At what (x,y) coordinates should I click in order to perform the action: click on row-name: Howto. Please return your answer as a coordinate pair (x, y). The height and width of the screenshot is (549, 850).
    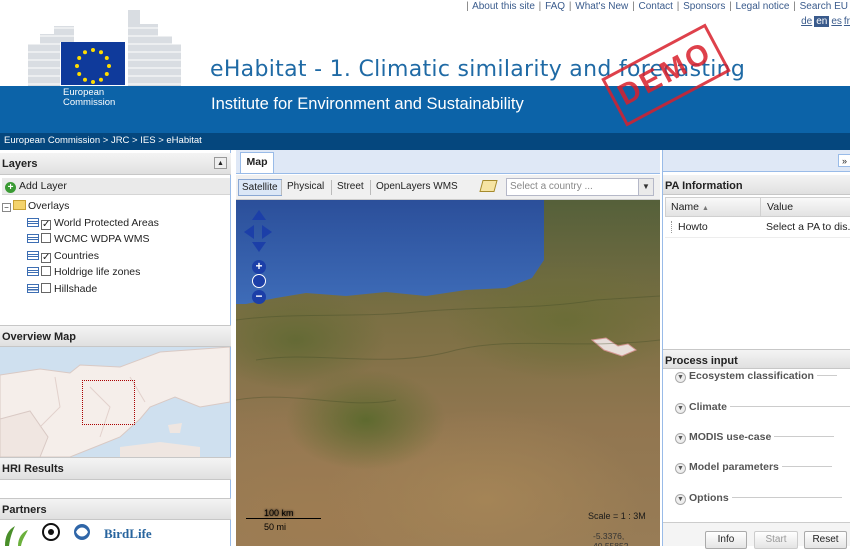
    Looking at the image, I should click on (689, 227).